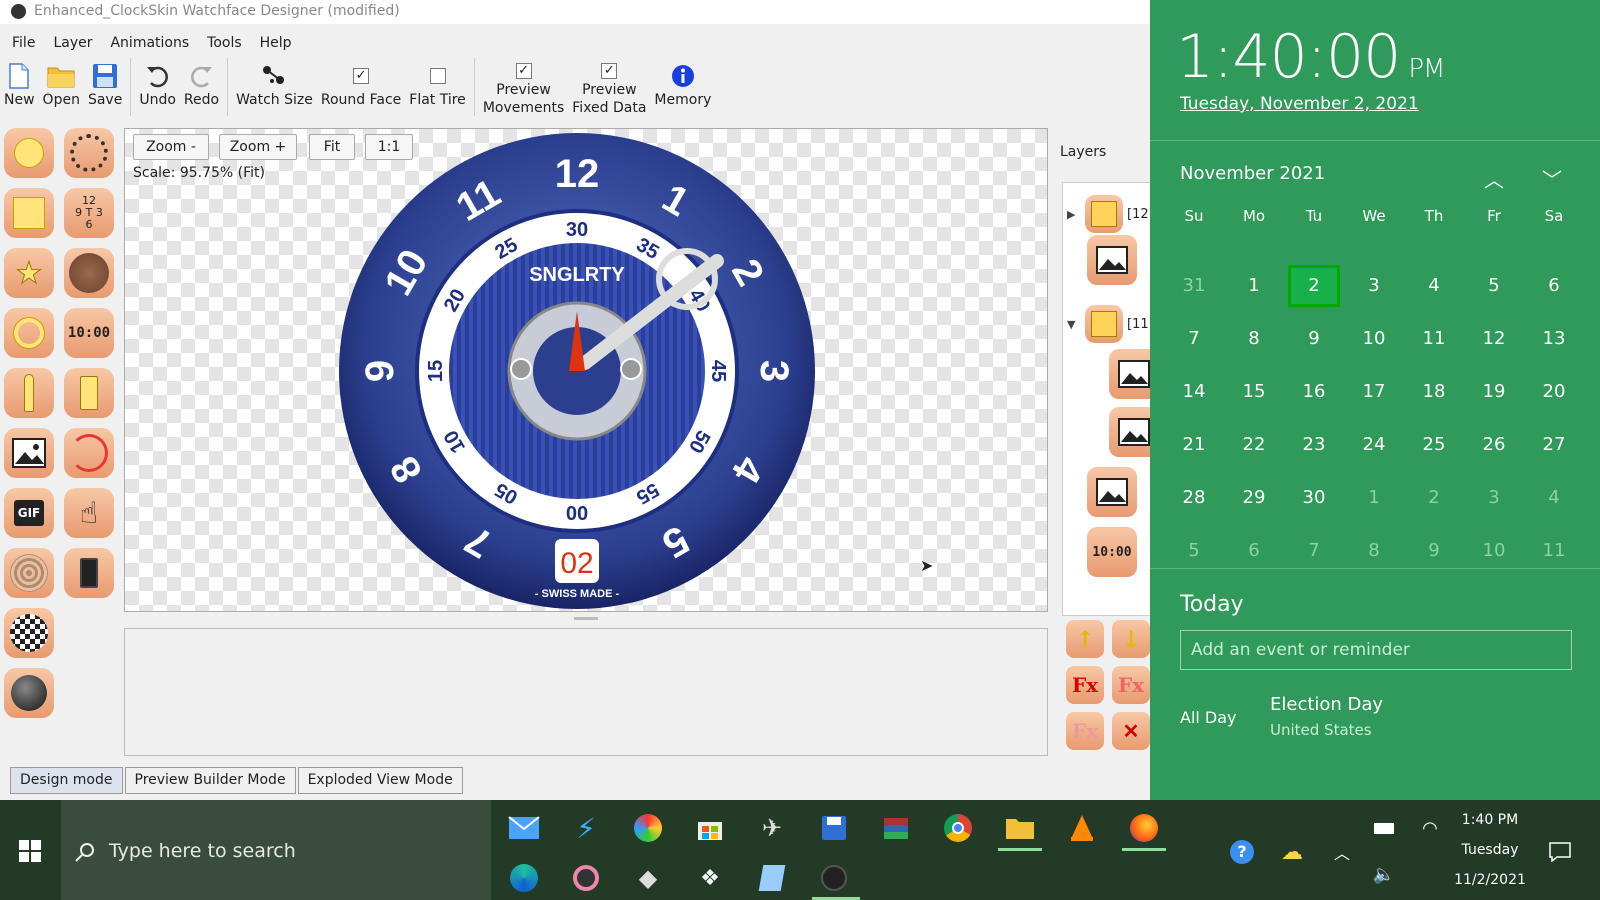 This screenshot has width=1600, height=900. I want to click on calendar-day: 20, so click(1554, 391).